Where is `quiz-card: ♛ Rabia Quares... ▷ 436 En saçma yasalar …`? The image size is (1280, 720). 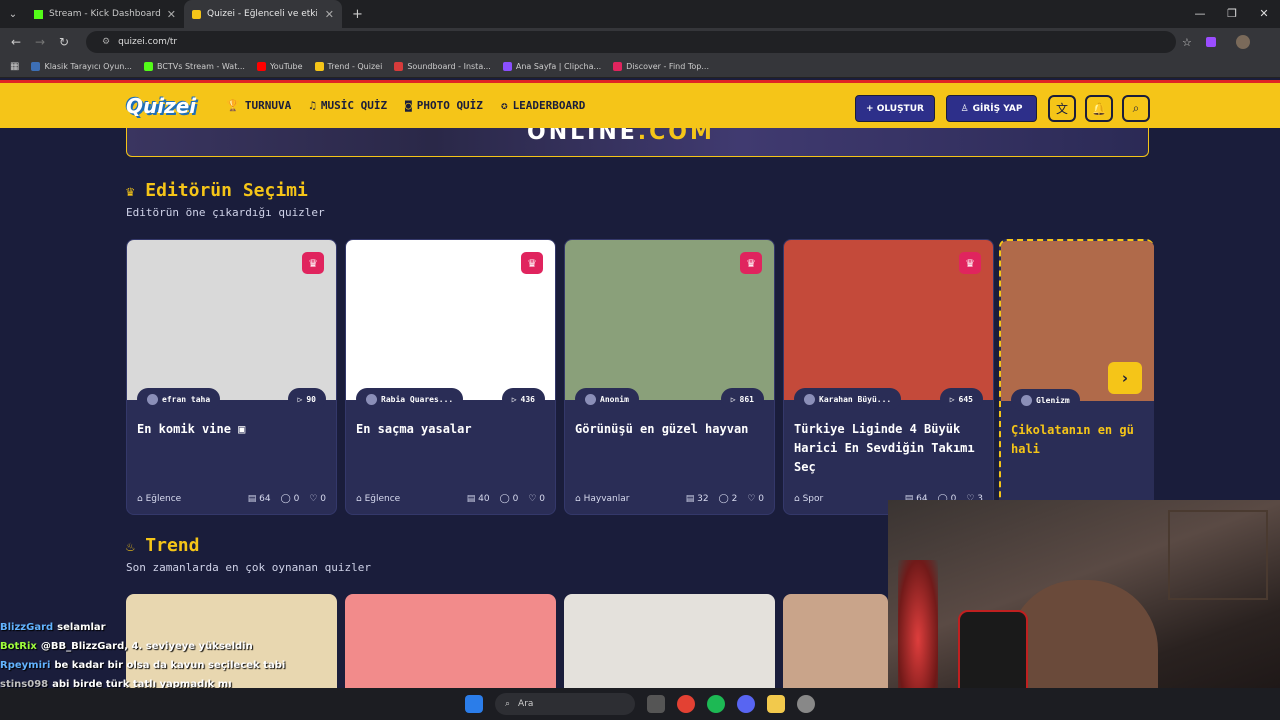 quiz-card: ♛ Rabia Quares... ▷ 436 En saçma yasalar … is located at coordinates (450, 377).